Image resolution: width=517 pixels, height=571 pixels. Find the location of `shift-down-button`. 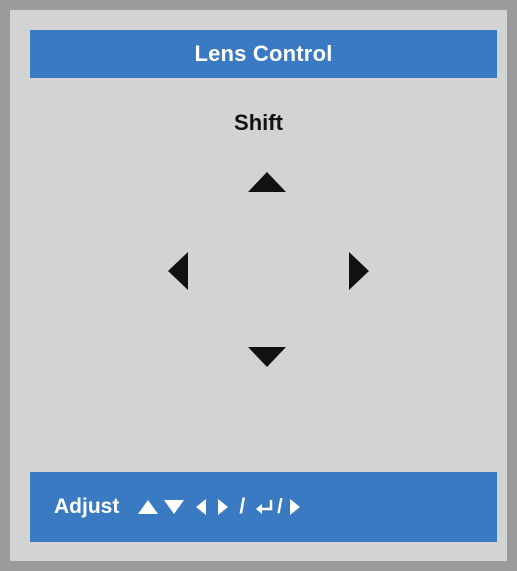

shift-down-button is located at coordinates (267, 357).